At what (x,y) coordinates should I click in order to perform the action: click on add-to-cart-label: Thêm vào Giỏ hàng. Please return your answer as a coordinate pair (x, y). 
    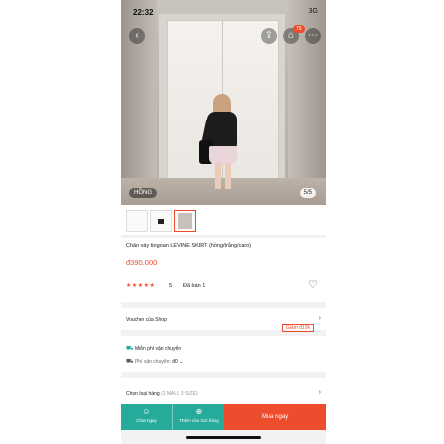
    Looking at the image, I should click on (199, 420).